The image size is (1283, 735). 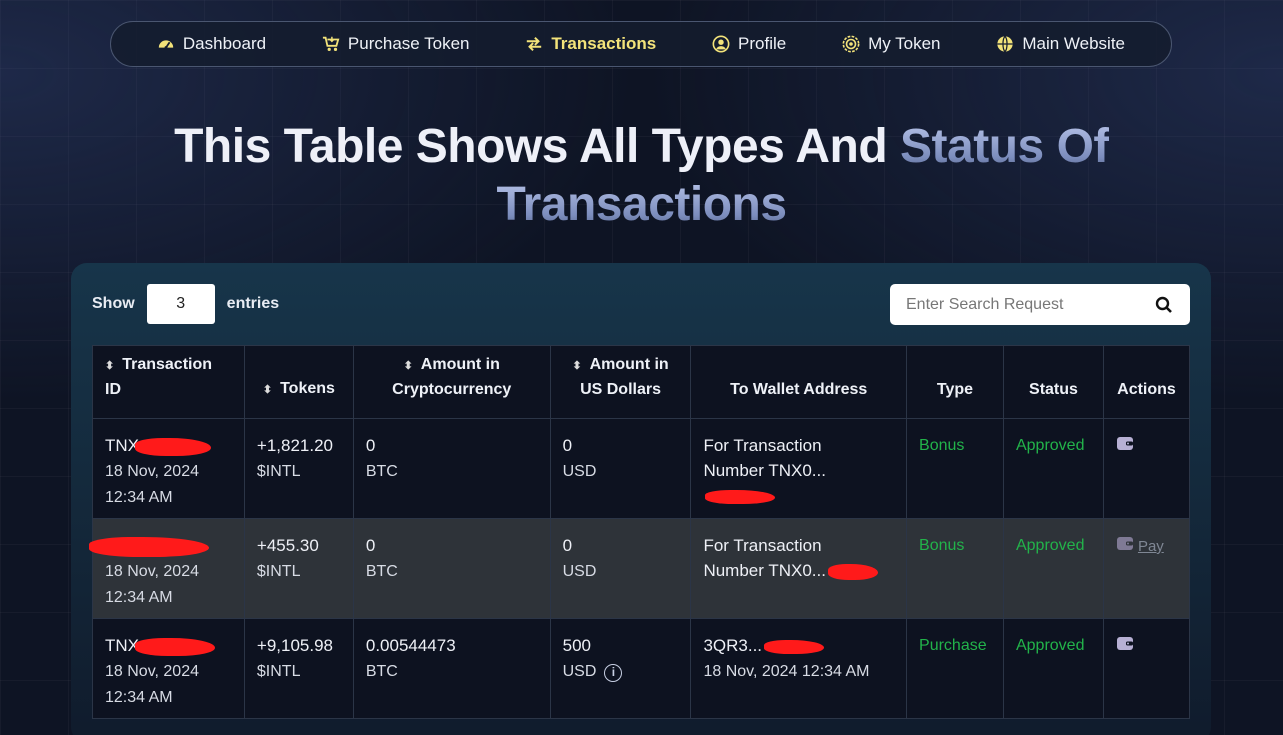 I want to click on col-transaction-id: ⬍ Transaction ID, so click(x=168, y=382).